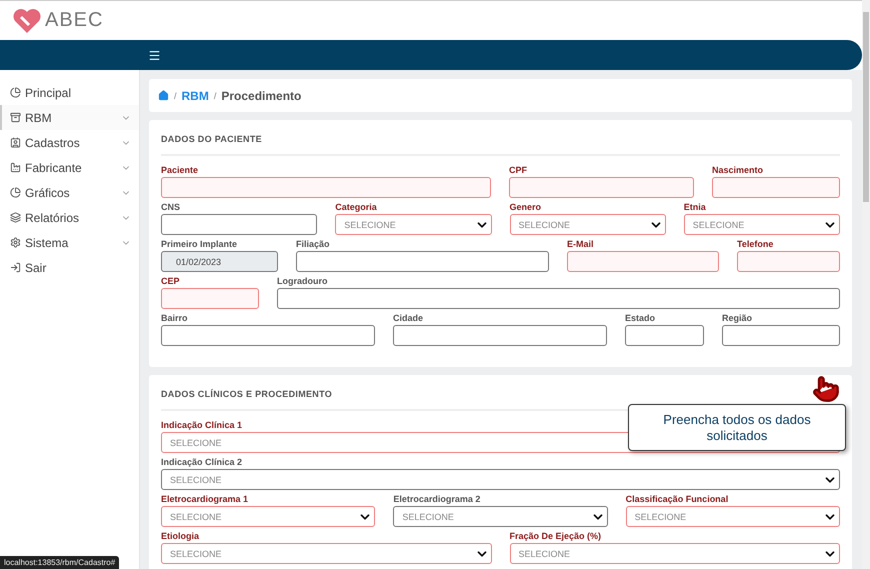 The image size is (870, 569). What do you see at coordinates (826, 389) in the screenshot?
I see `pointing-hand-icon` at bounding box center [826, 389].